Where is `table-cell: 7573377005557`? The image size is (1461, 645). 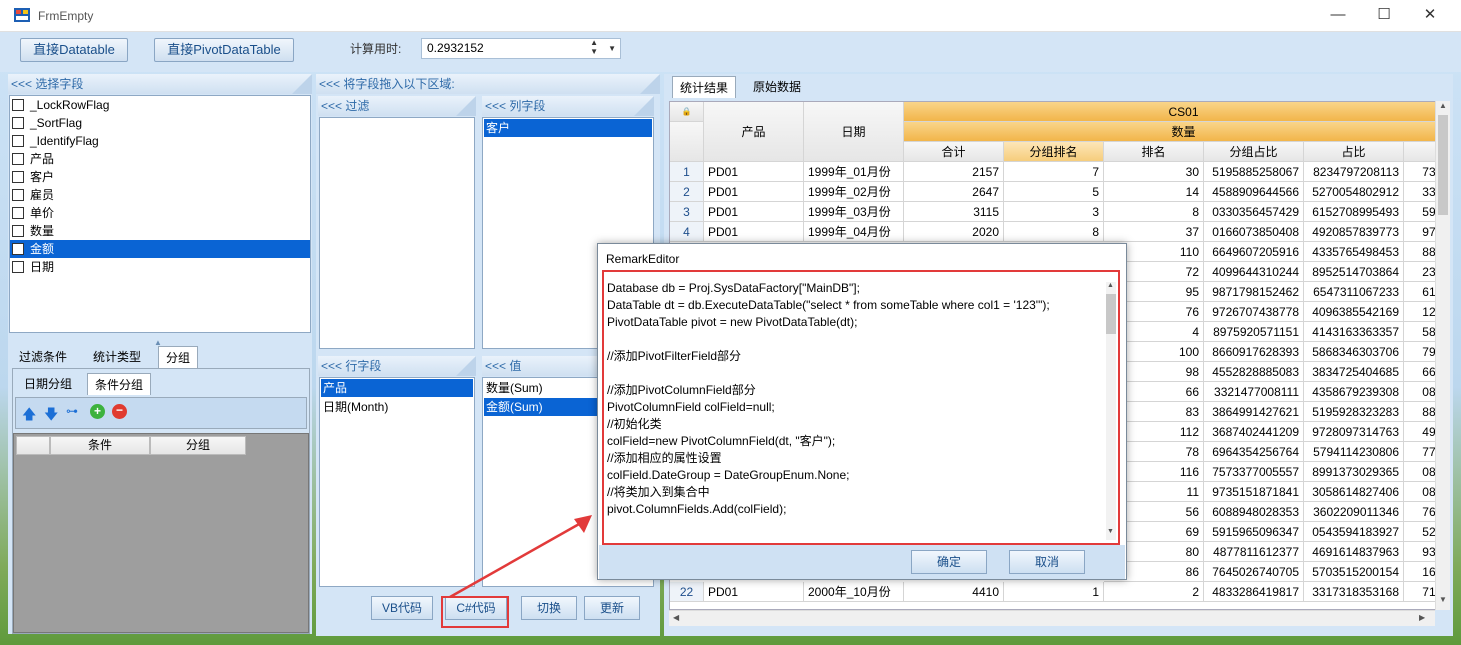
table-cell: 7573377005557 is located at coordinates (1254, 472).